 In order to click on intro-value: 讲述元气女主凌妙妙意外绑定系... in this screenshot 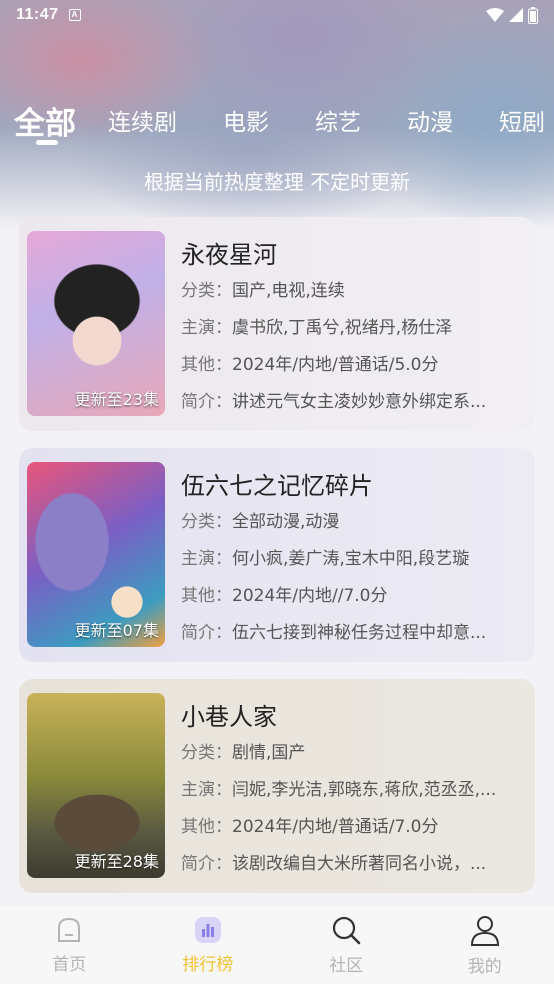, I will do `click(359, 402)`.